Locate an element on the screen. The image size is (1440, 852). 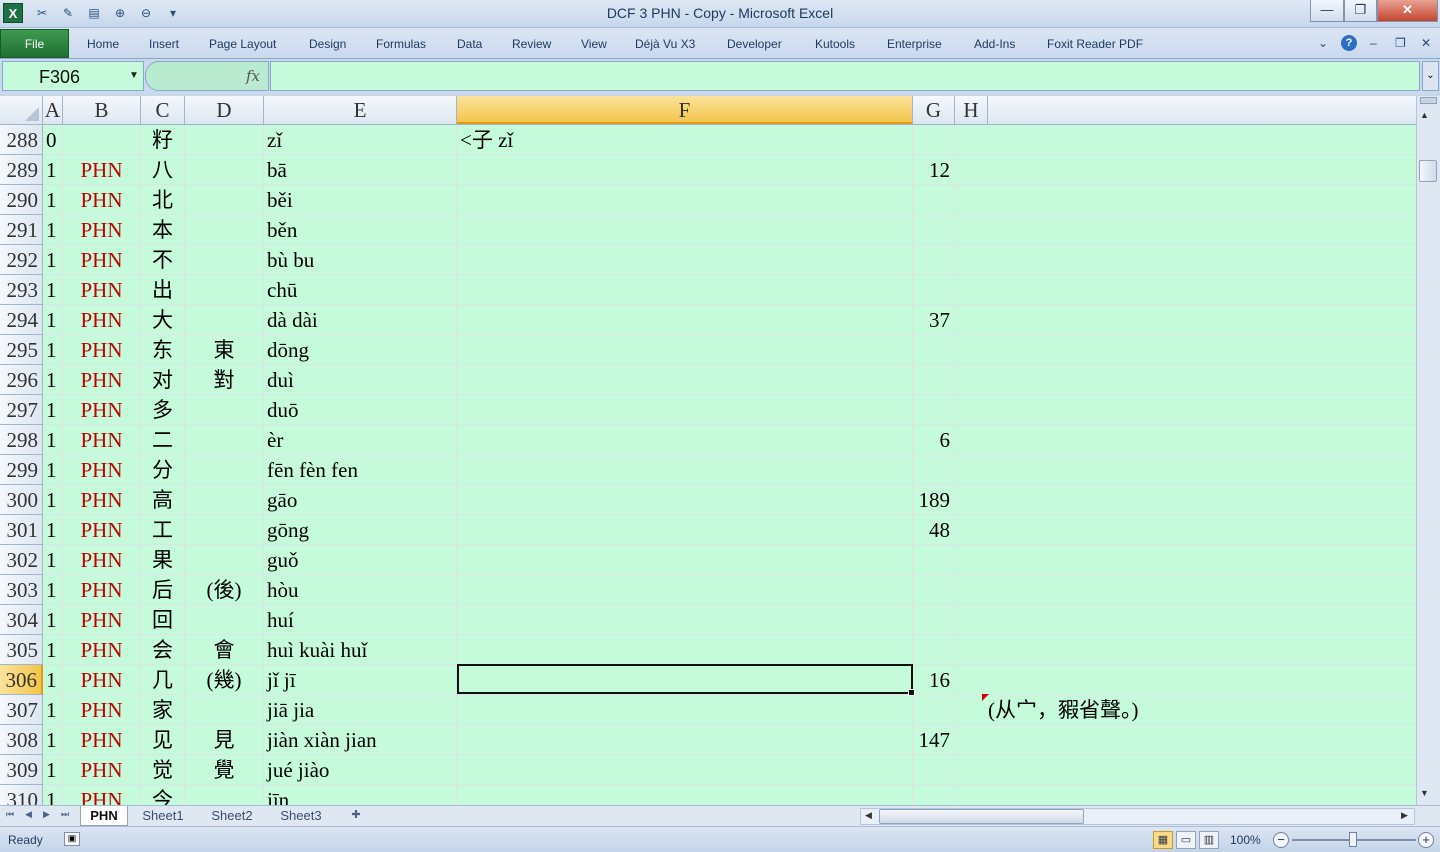
cell-c: 多 is located at coordinates (163, 410).